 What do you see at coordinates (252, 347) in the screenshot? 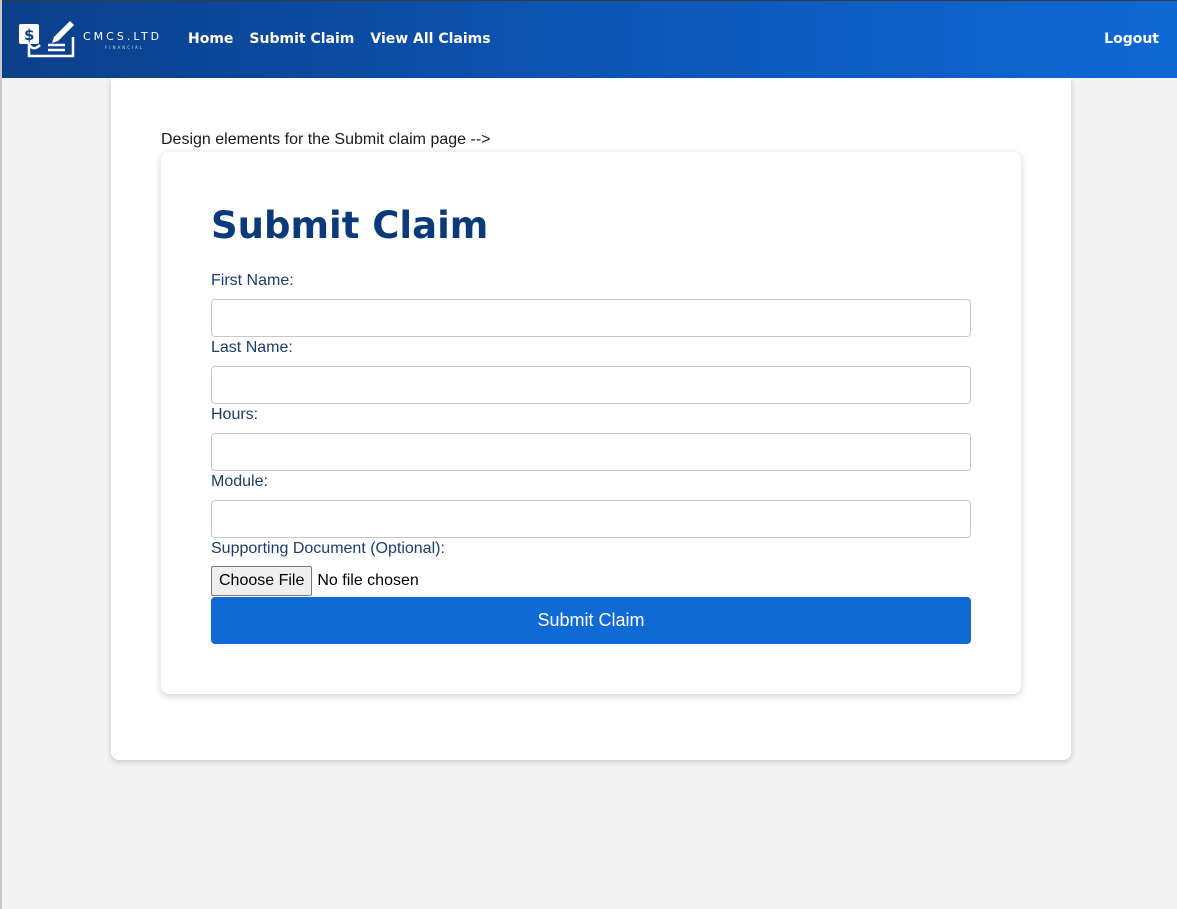
I see `last-name-label: Last Name:` at bounding box center [252, 347].